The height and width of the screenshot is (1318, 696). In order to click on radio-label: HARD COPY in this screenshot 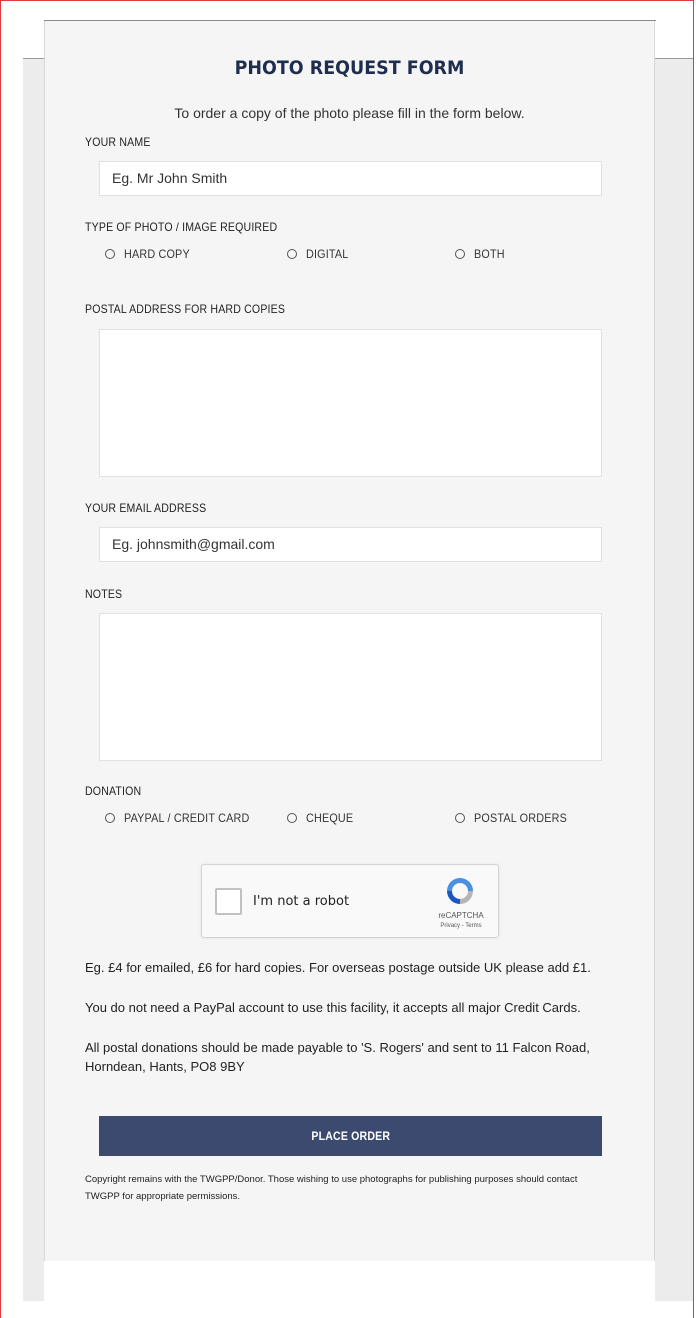, I will do `click(157, 254)`.